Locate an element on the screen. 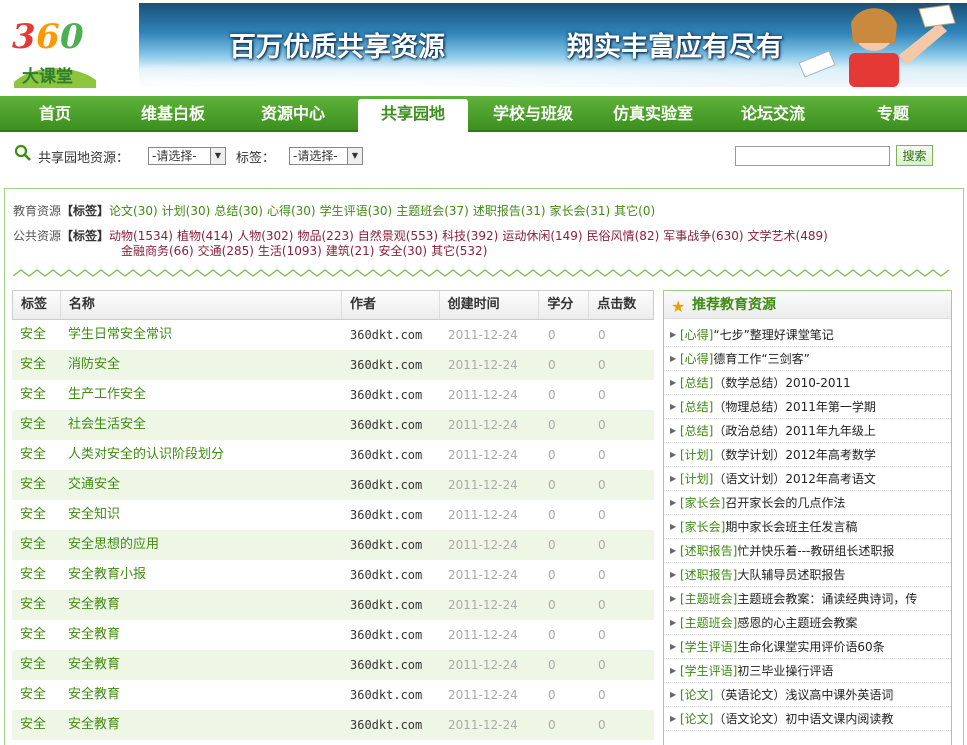 The height and width of the screenshot is (745, 967). public-tag-link: 文学艺术(489) is located at coordinates (788, 236).